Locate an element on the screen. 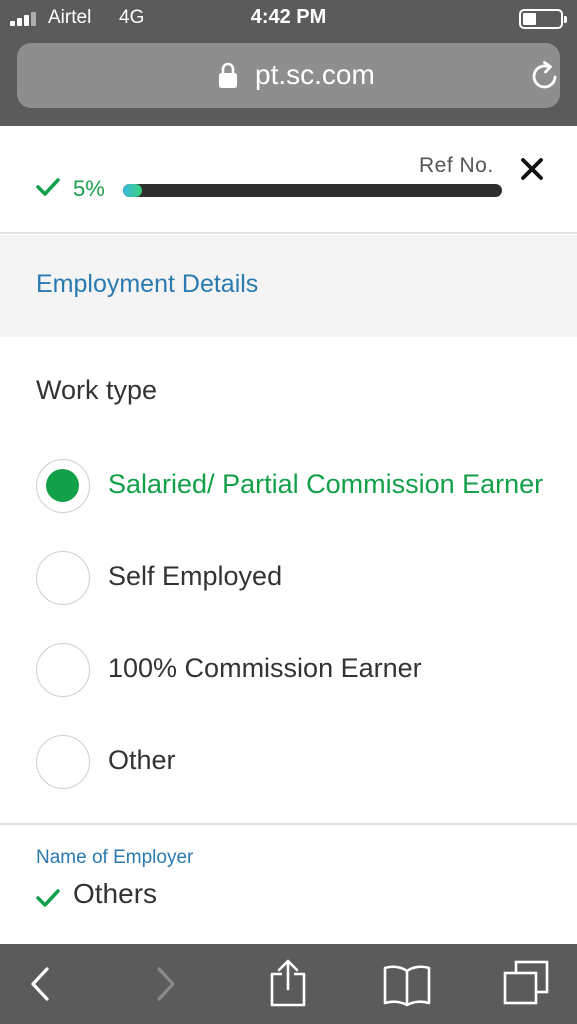  radio-option-commission-earner: 100% Commission Earner is located at coordinates (301, 671).